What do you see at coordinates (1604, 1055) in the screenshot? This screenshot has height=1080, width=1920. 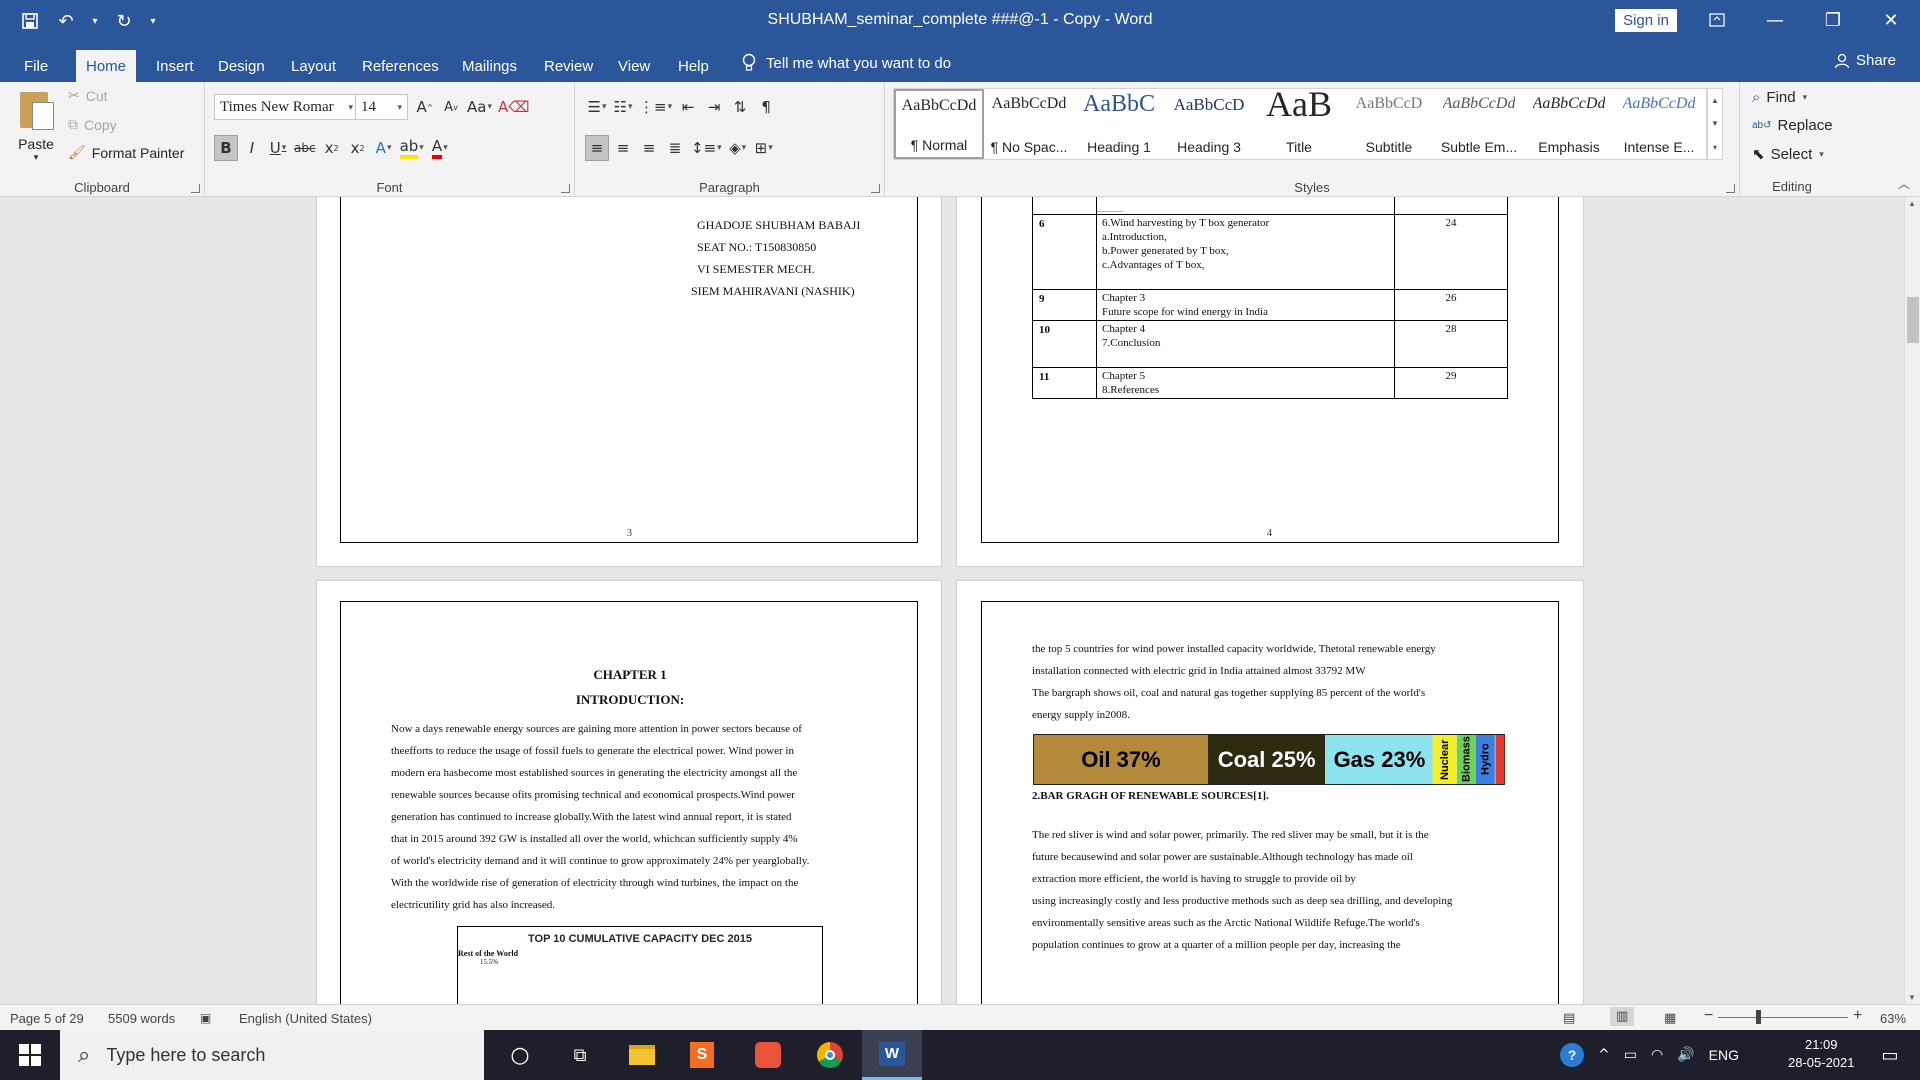 I see `chevron-up-icon: ^` at bounding box center [1604, 1055].